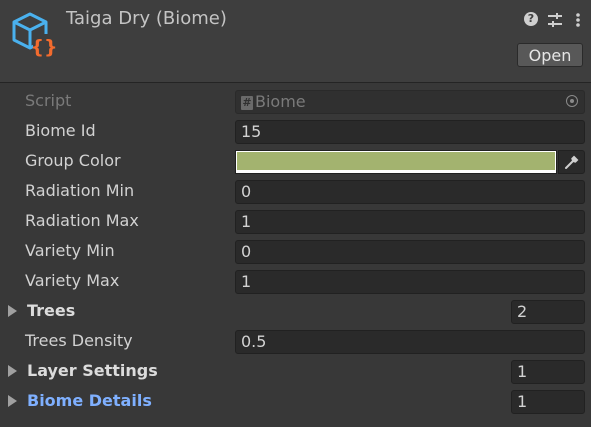  Describe the element at coordinates (34, 35) in the screenshot. I see `scriptable-object-icon: {}` at that location.